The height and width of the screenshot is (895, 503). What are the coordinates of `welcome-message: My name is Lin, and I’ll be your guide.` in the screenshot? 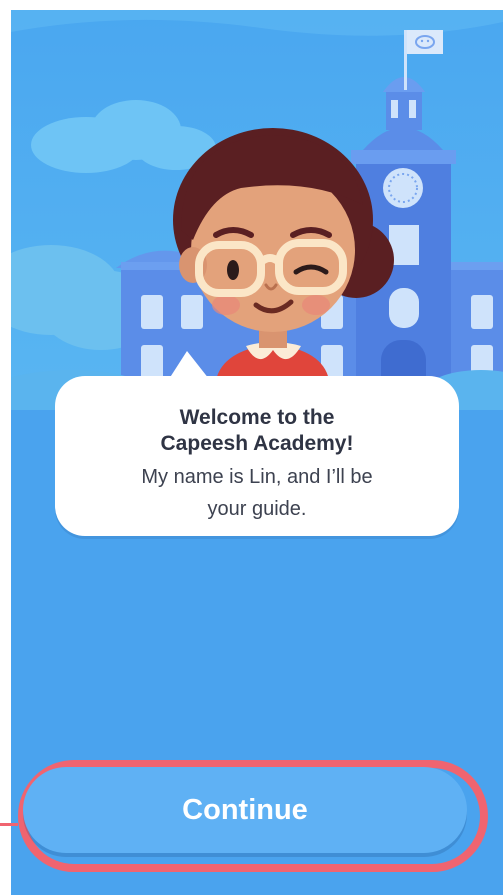 It's located at (257, 493).